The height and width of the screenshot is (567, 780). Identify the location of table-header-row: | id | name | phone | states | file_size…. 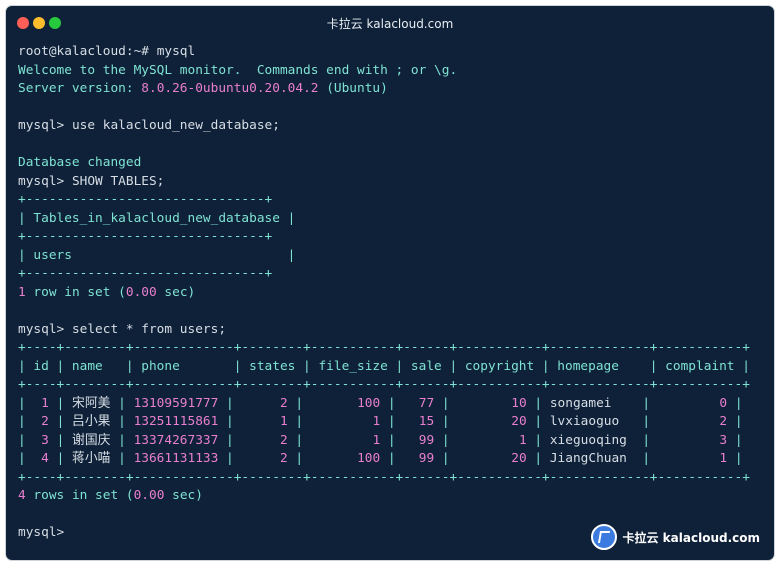
(384, 366).